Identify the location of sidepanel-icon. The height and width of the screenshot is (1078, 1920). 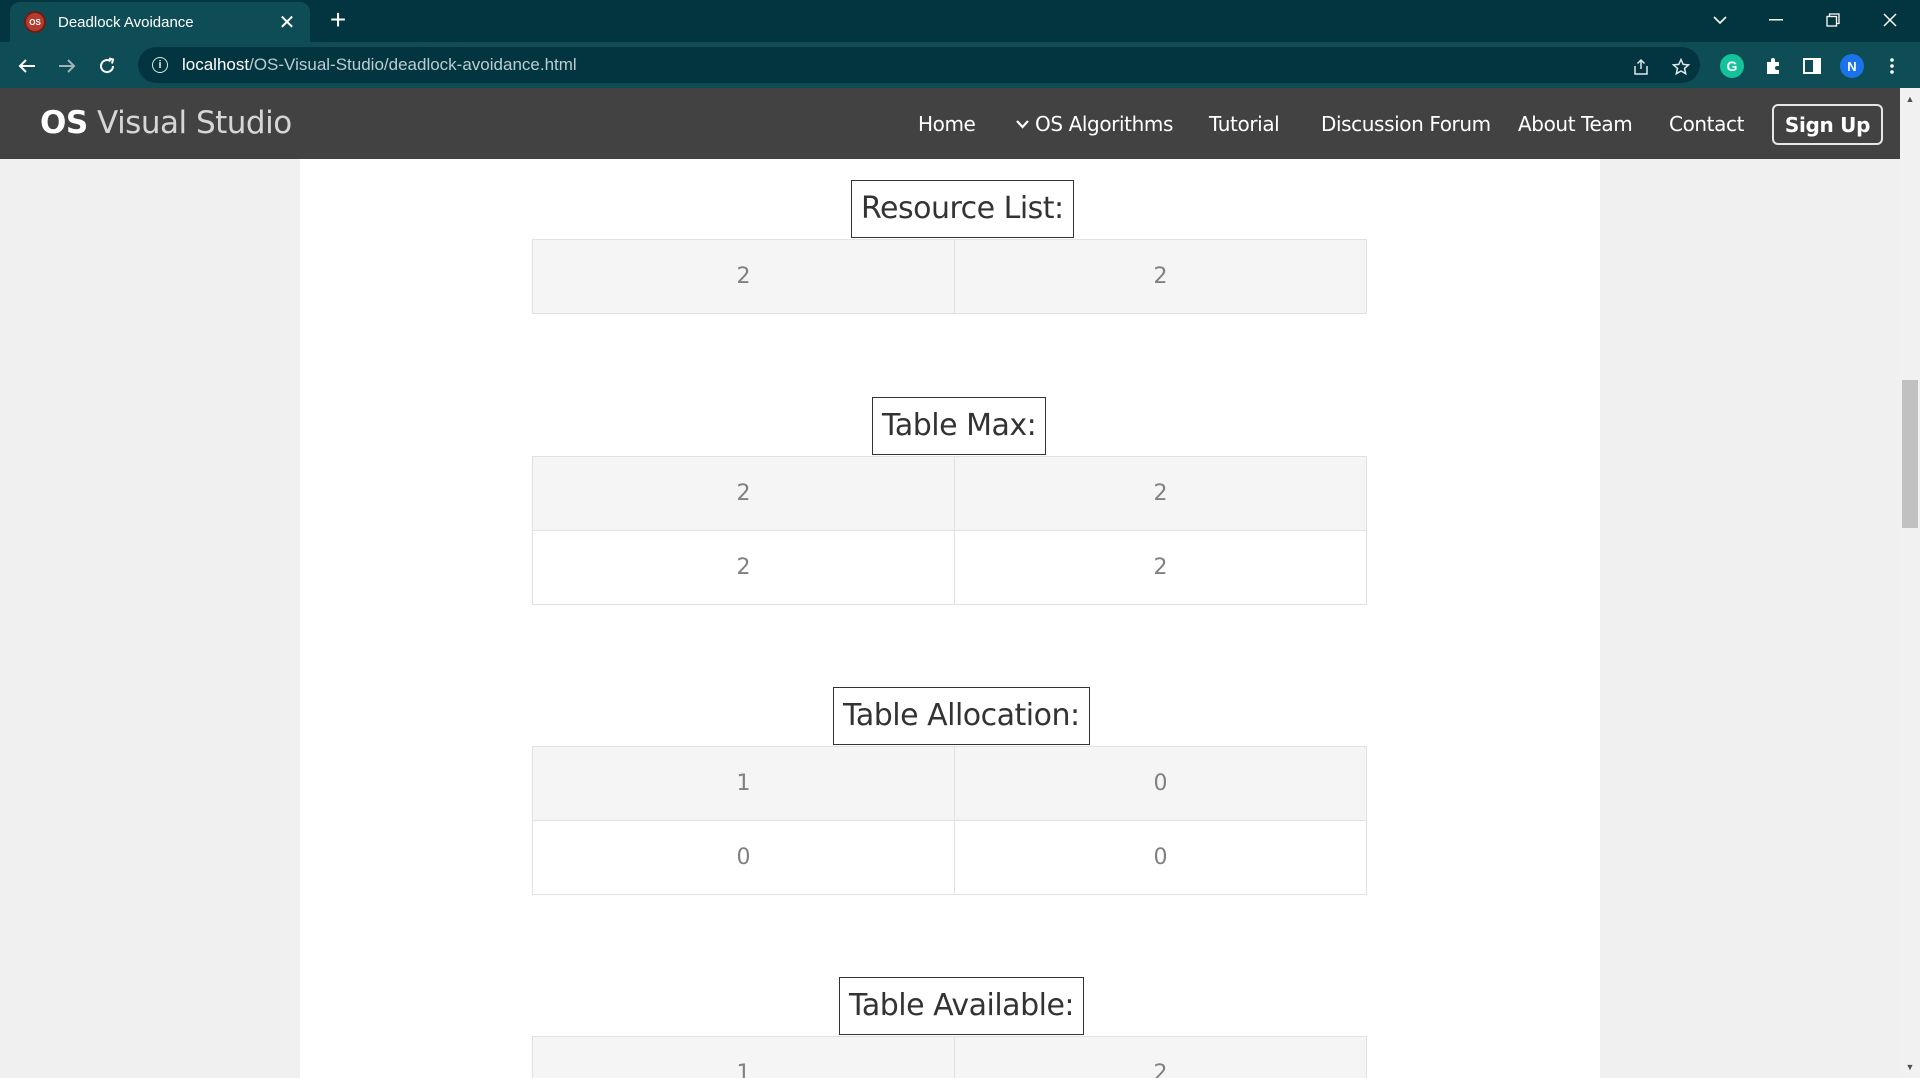
(1812, 66).